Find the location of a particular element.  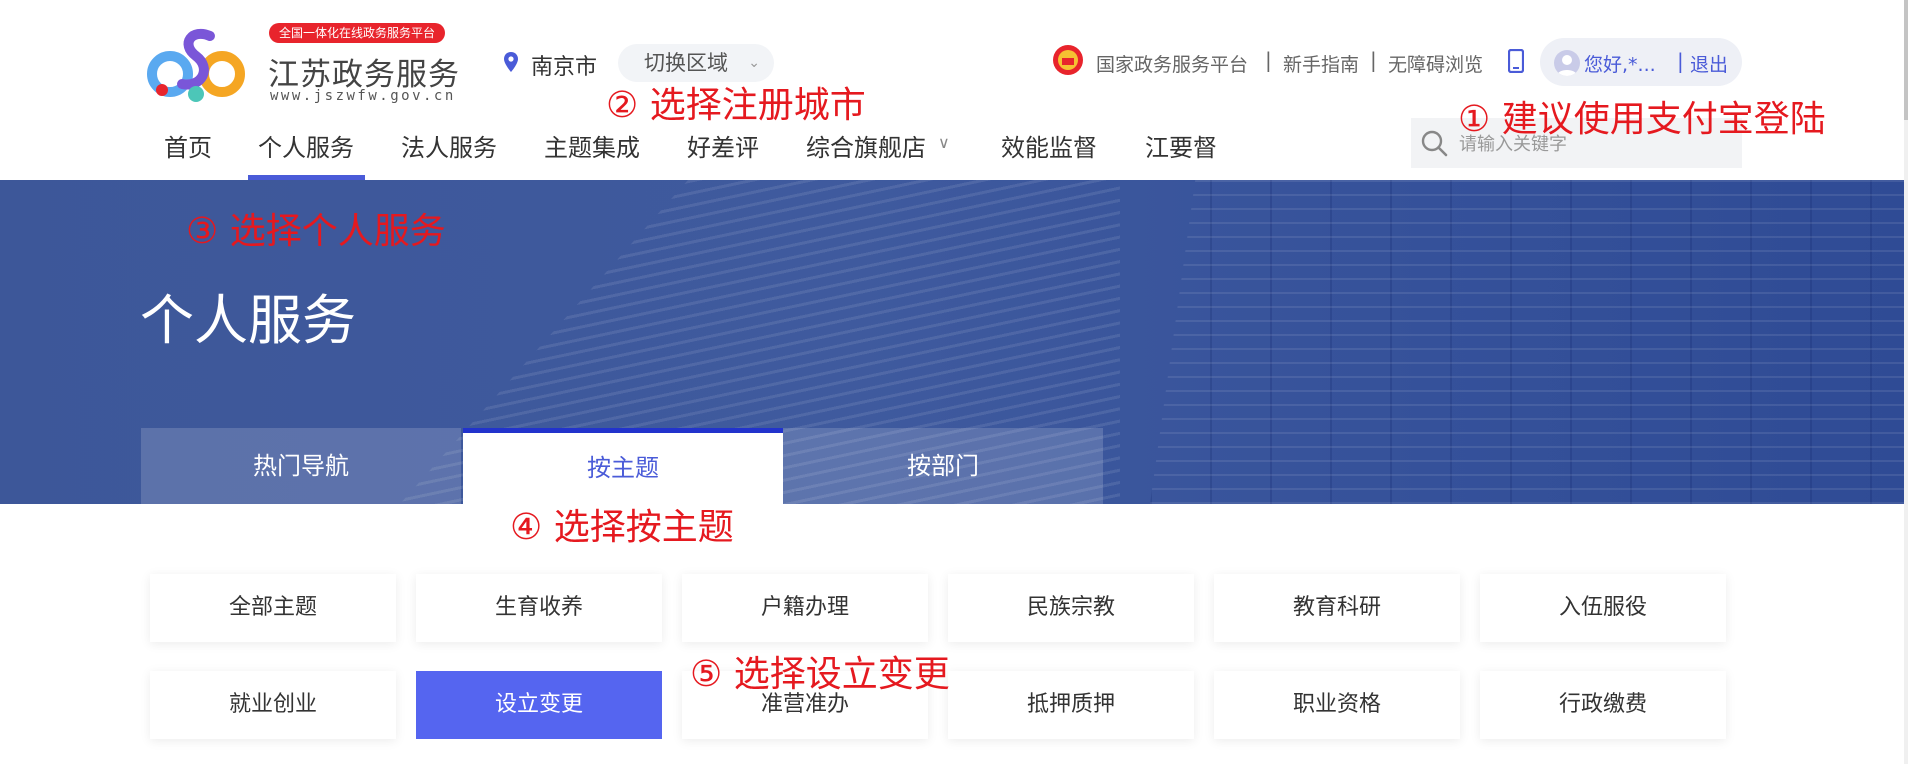

tab-by-theme: 按主题 is located at coordinates (623, 466).